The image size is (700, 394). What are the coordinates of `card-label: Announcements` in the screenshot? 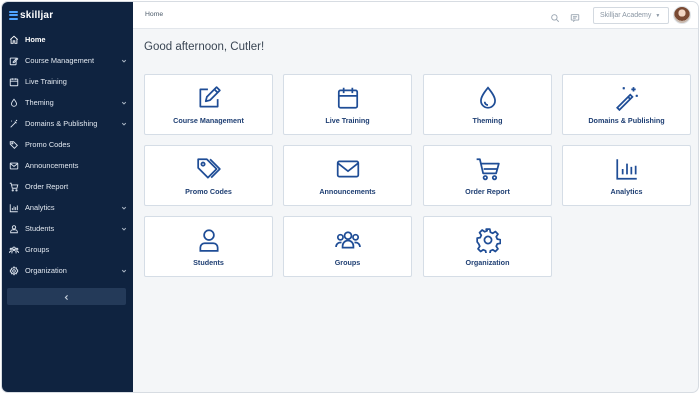 It's located at (347, 191).